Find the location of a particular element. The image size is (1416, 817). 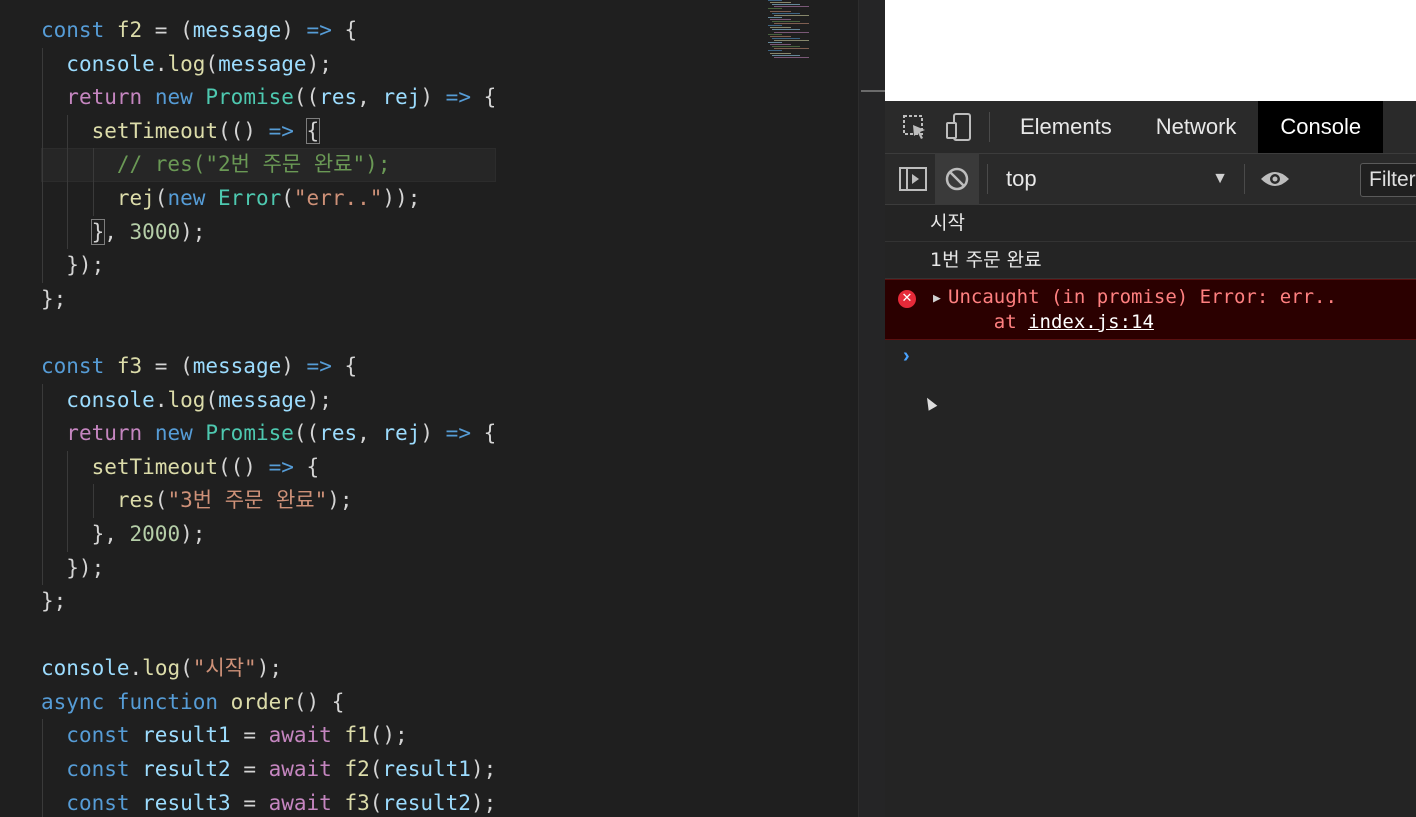

code-token: }); is located at coordinates (73, 567).